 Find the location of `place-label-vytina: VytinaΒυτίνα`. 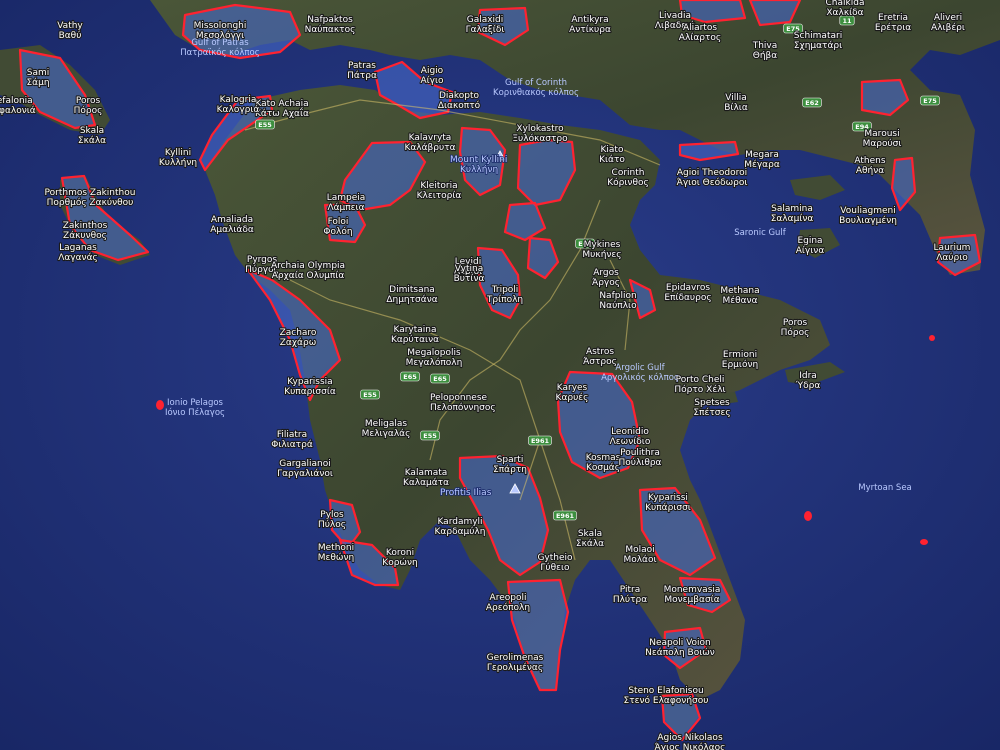

place-label-vytina: VytinaΒυτίνα is located at coordinates (468, 274).